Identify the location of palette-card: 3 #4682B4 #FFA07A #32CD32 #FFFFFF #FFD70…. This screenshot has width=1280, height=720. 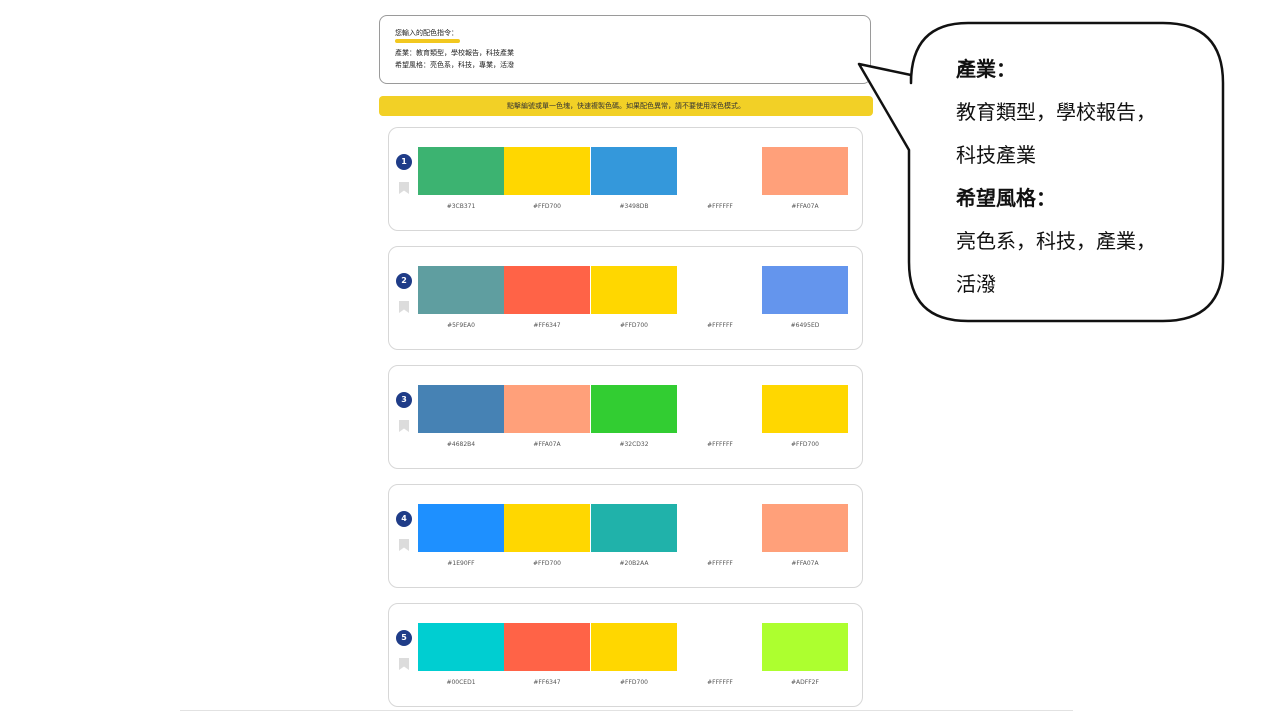
(625, 417).